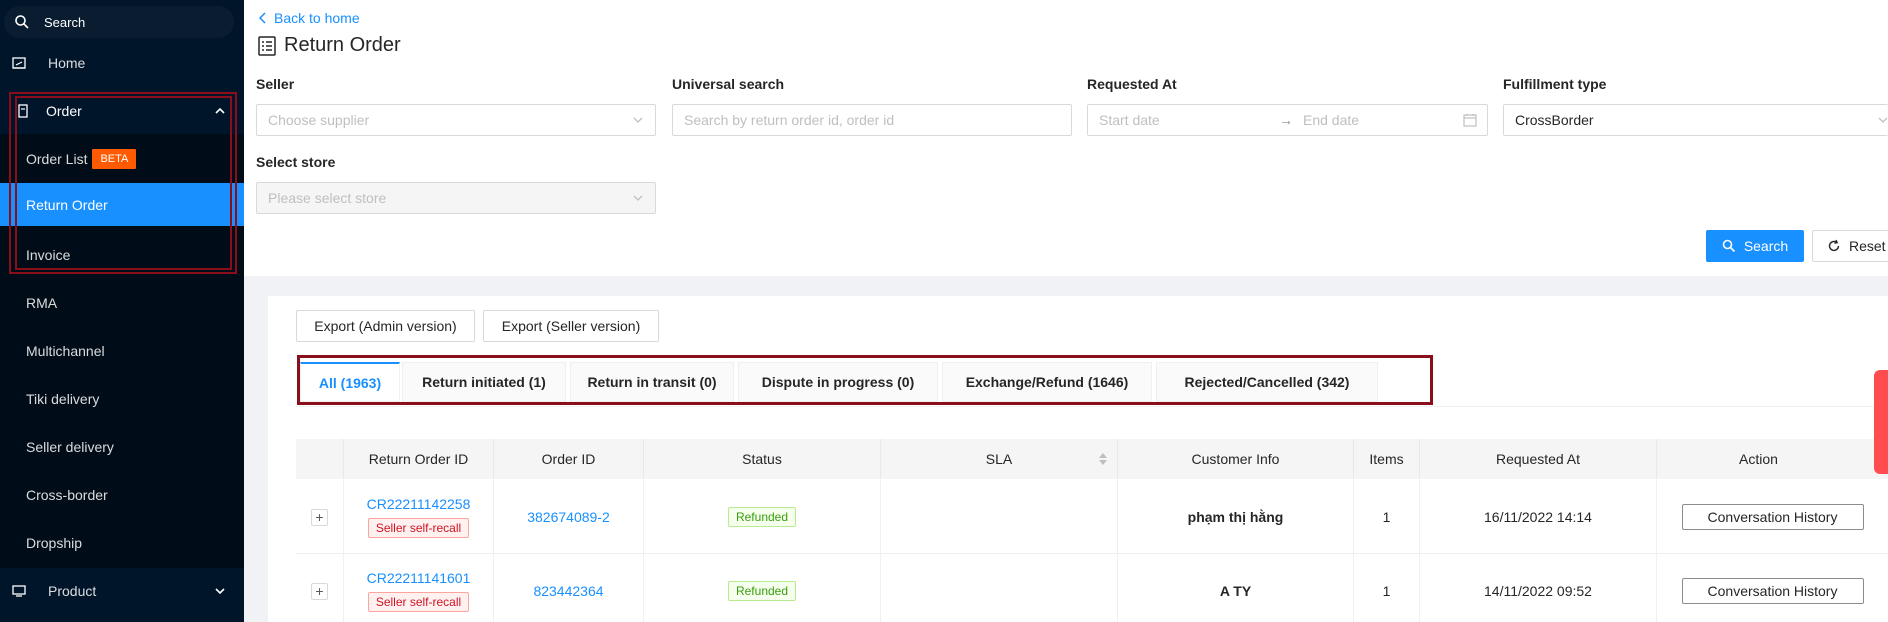 The height and width of the screenshot is (622, 1888). I want to click on sidebar-item-label: Multichannel, so click(65, 351).